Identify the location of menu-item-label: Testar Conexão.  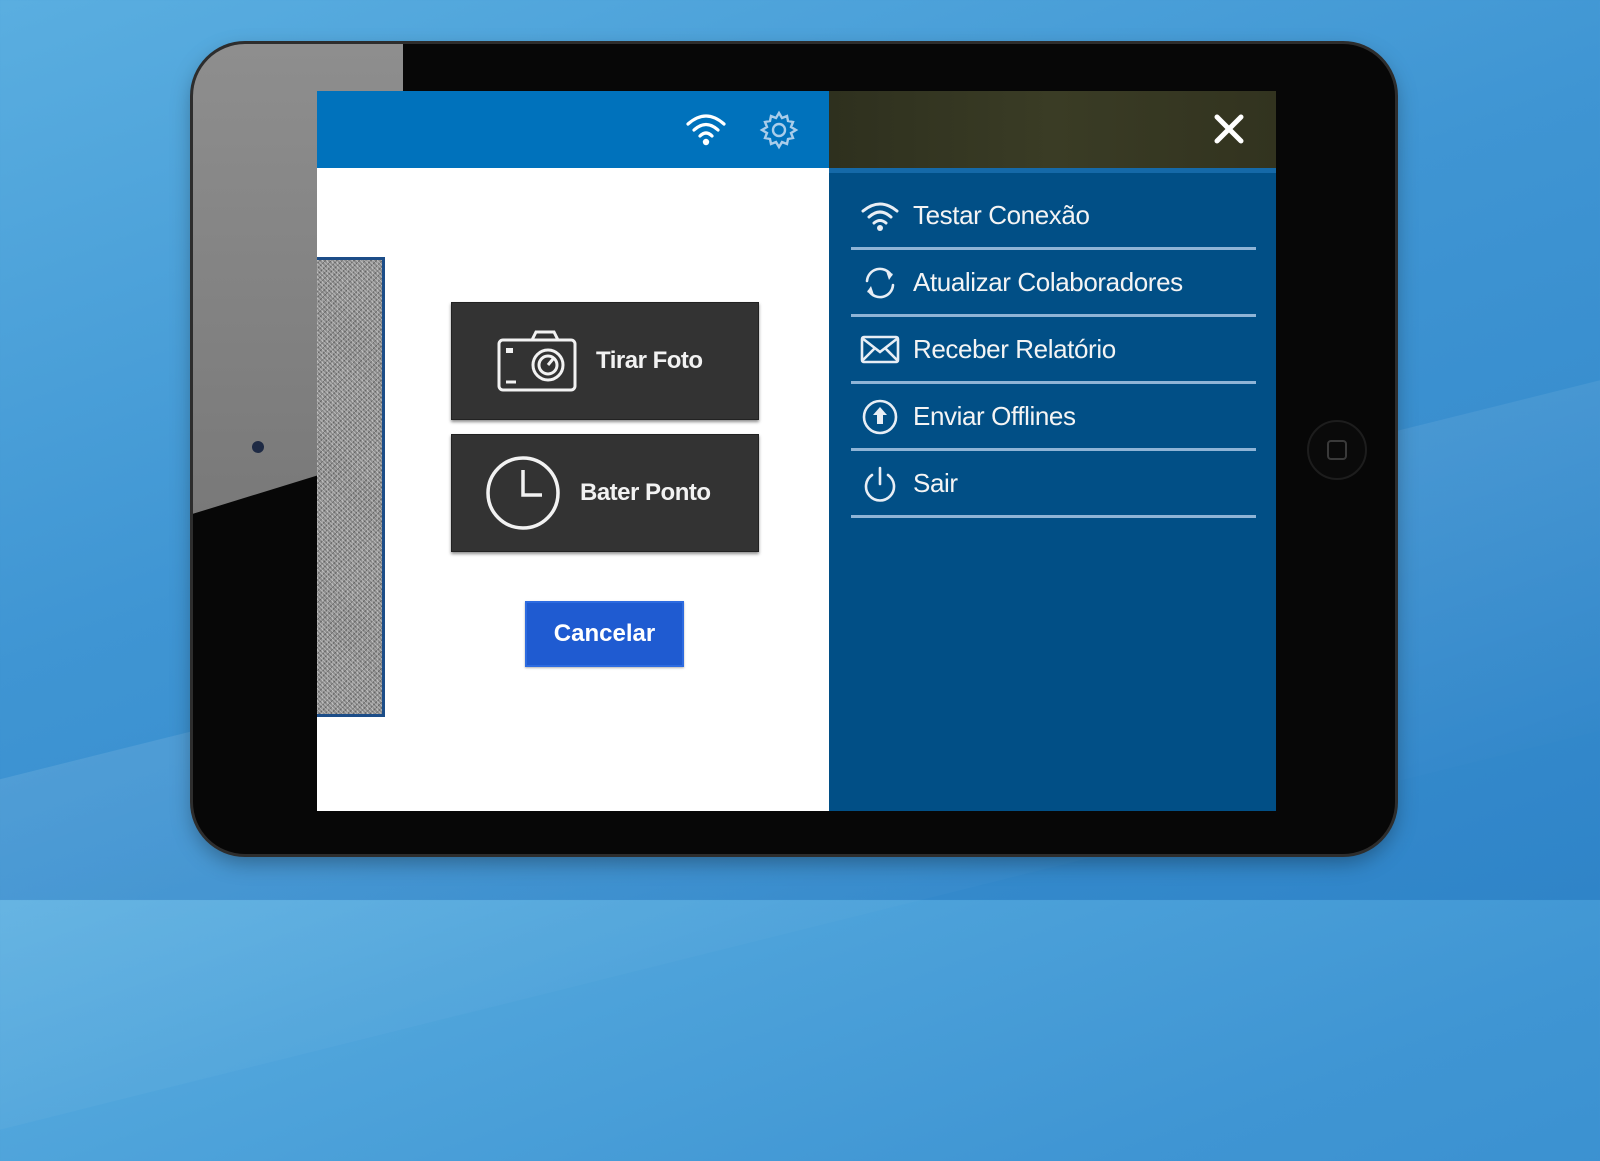
(1001, 215).